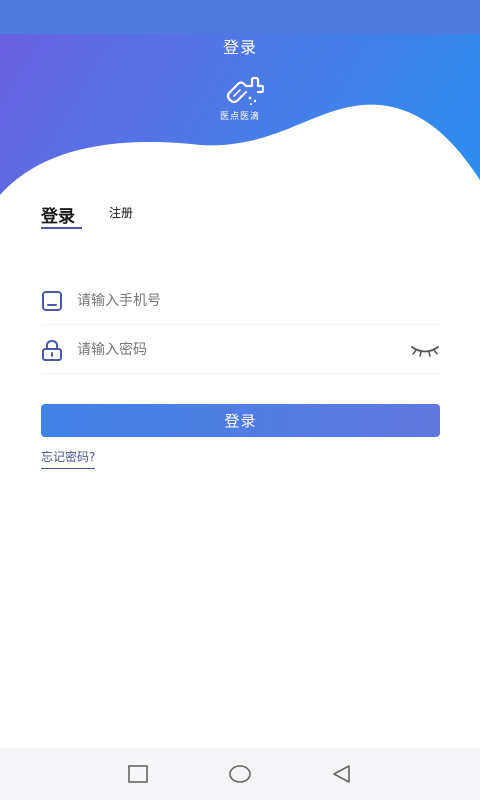  I want to click on app-logo-icon, so click(245, 90).